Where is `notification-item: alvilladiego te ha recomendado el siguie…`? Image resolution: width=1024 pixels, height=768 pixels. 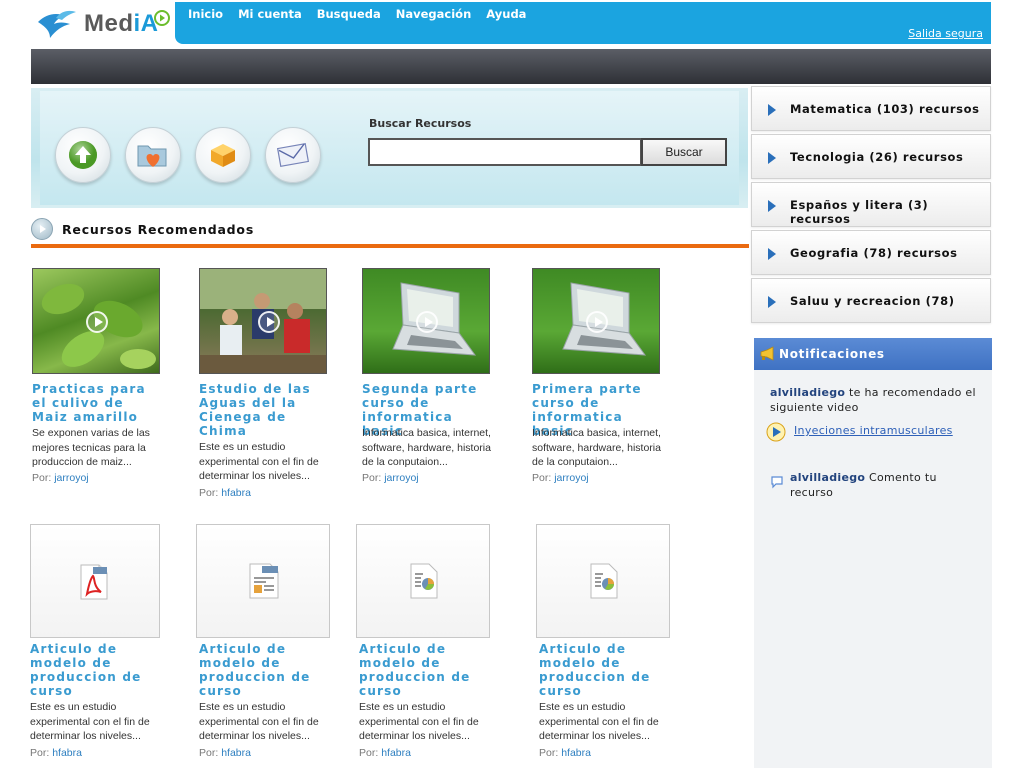
notification-item: alvilladiego te ha recomendado el siguie… is located at coordinates (875, 400).